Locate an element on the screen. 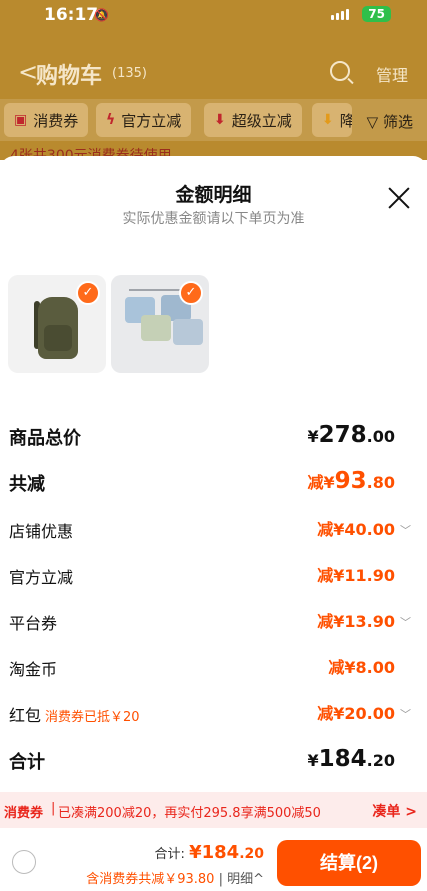 The width and height of the screenshot is (427, 891). row-label: 官方立减 is located at coordinates (41, 577).